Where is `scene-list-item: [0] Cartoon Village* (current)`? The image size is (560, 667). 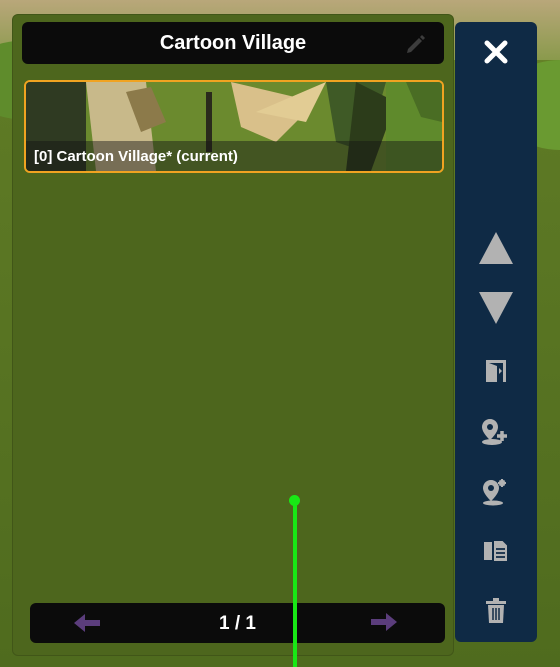
scene-list-item: [0] Cartoon Village* (current) is located at coordinates (234, 126).